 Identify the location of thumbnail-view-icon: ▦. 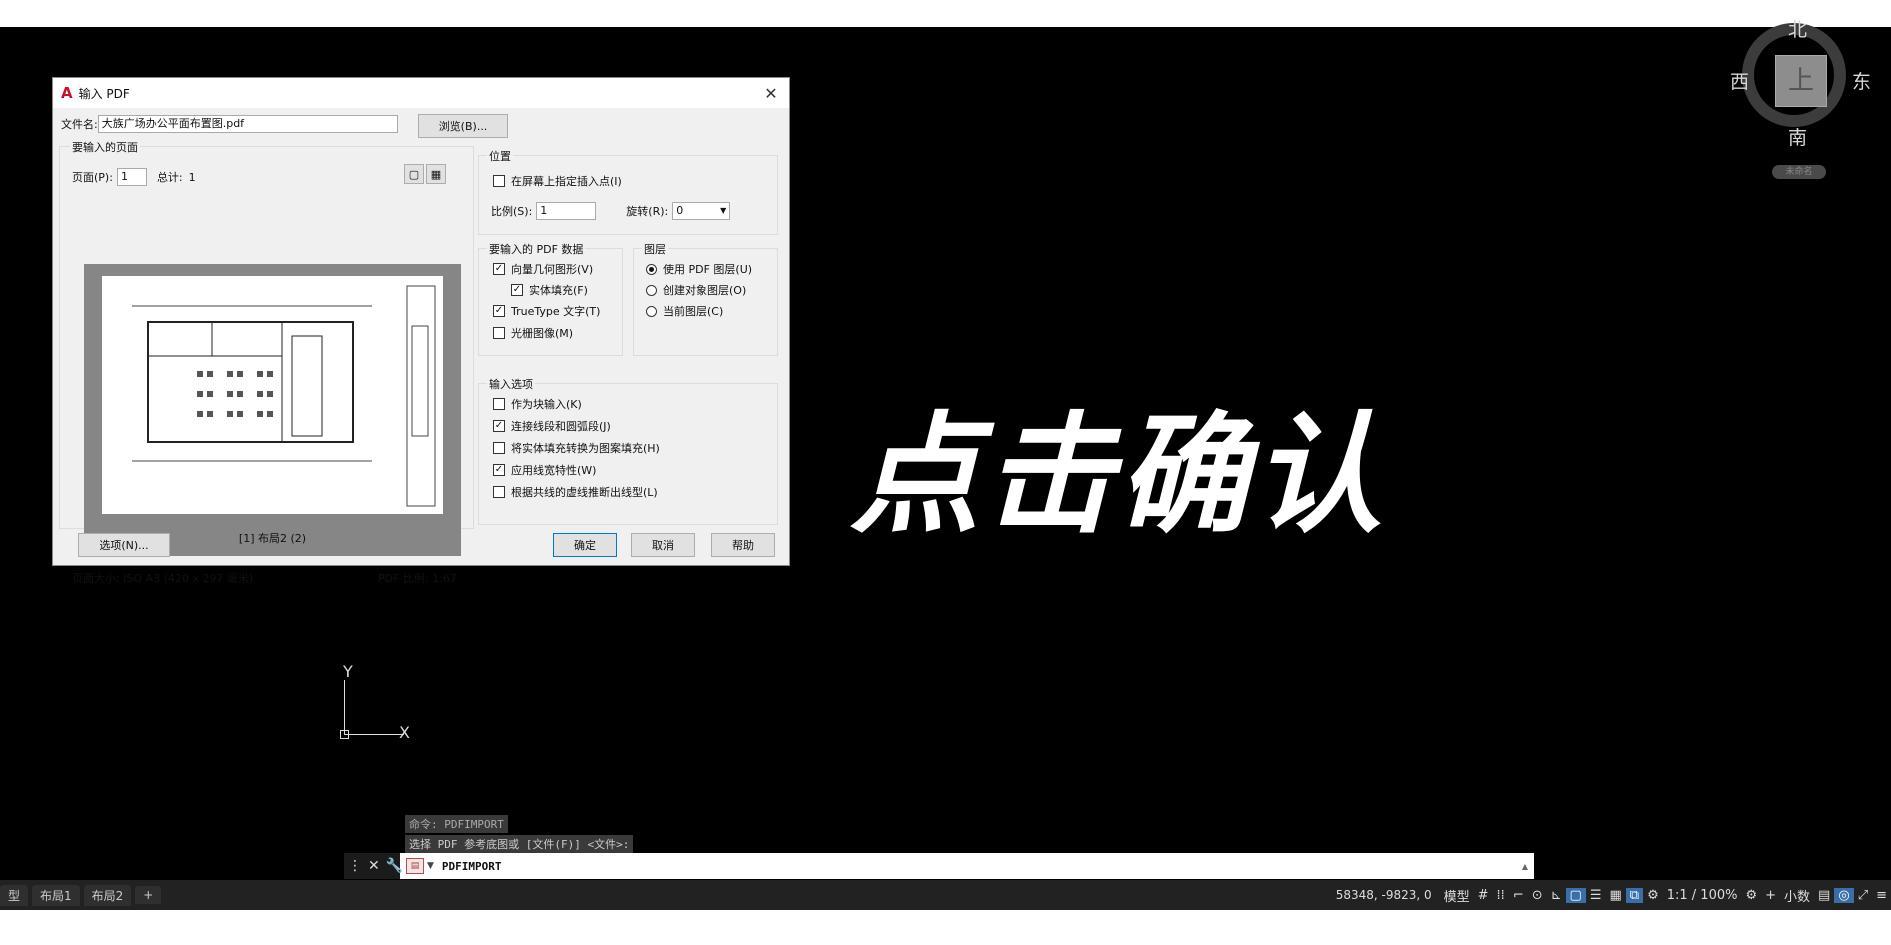
(436, 174).